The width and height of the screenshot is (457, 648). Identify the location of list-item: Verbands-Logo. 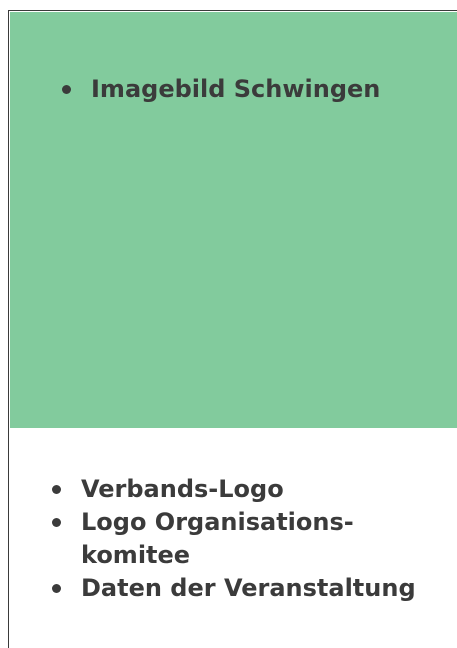
(234, 489).